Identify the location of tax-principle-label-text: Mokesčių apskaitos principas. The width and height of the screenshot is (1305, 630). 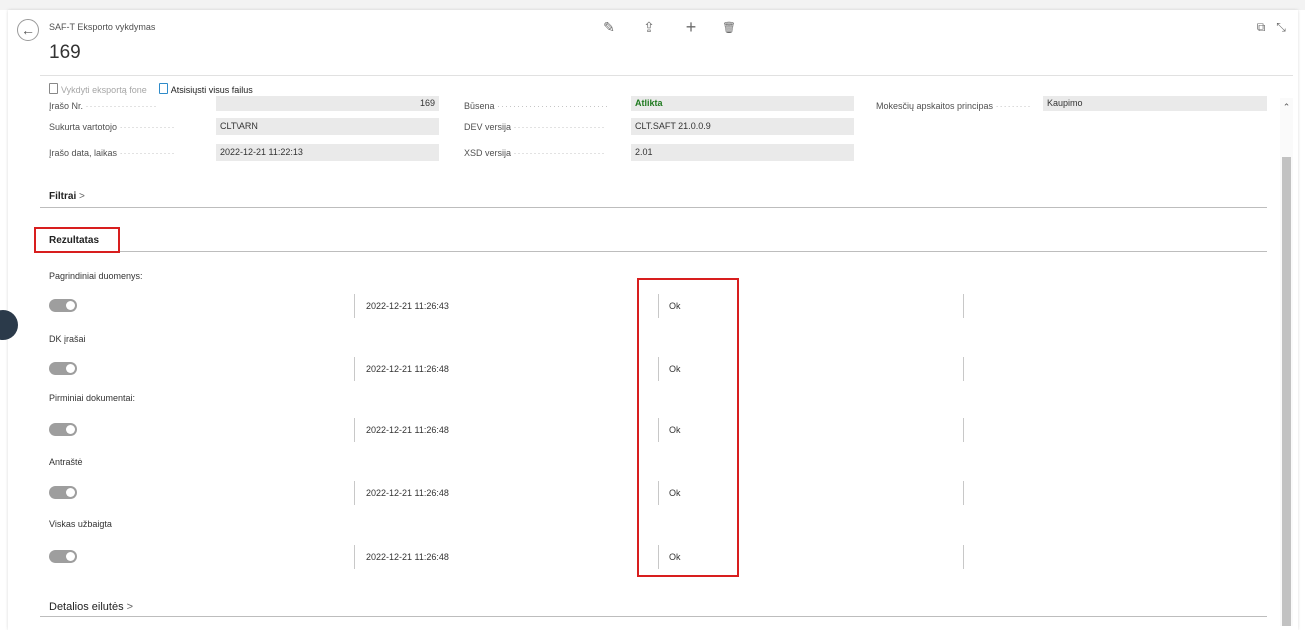
(935, 106).